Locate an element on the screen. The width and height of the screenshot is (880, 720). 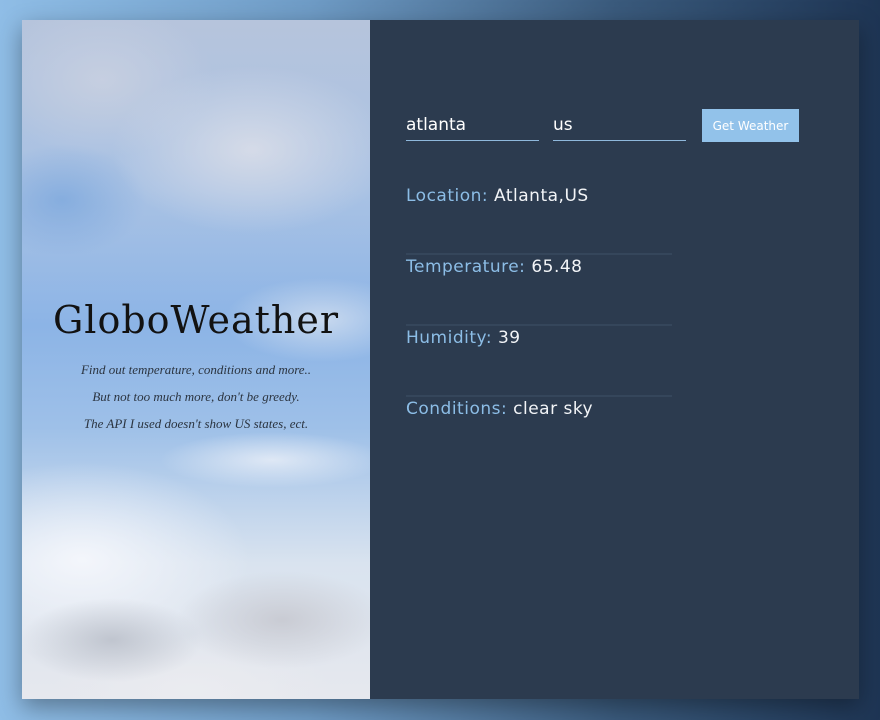
temperature-label: Temperature: is located at coordinates (469, 267).